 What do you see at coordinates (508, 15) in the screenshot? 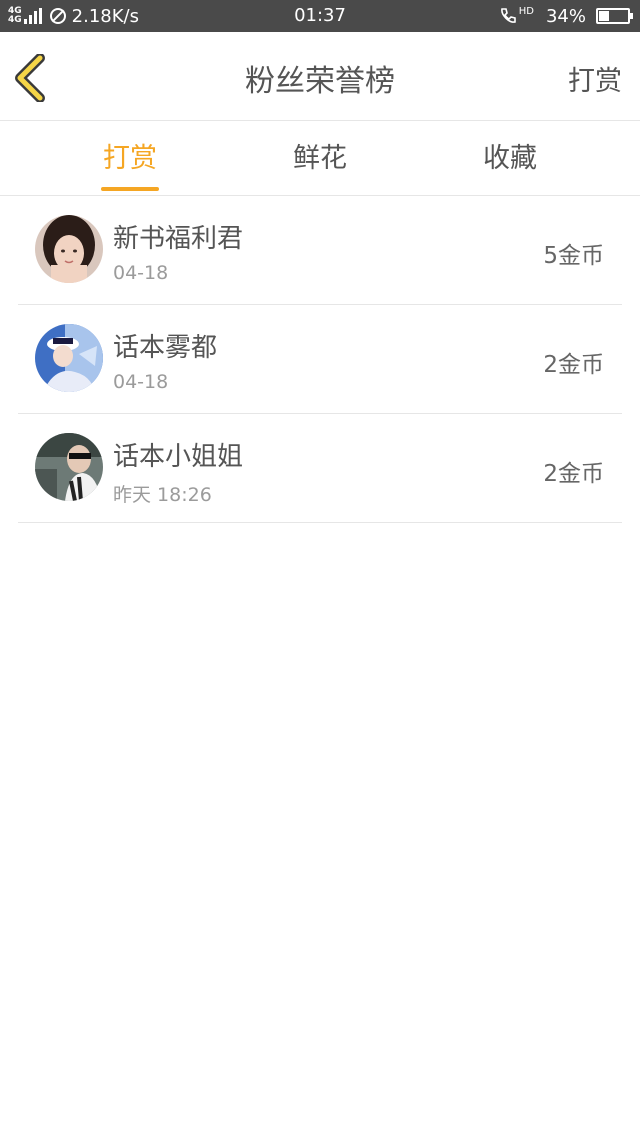
I see `hd-call-icon` at bounding box center [508, 15].